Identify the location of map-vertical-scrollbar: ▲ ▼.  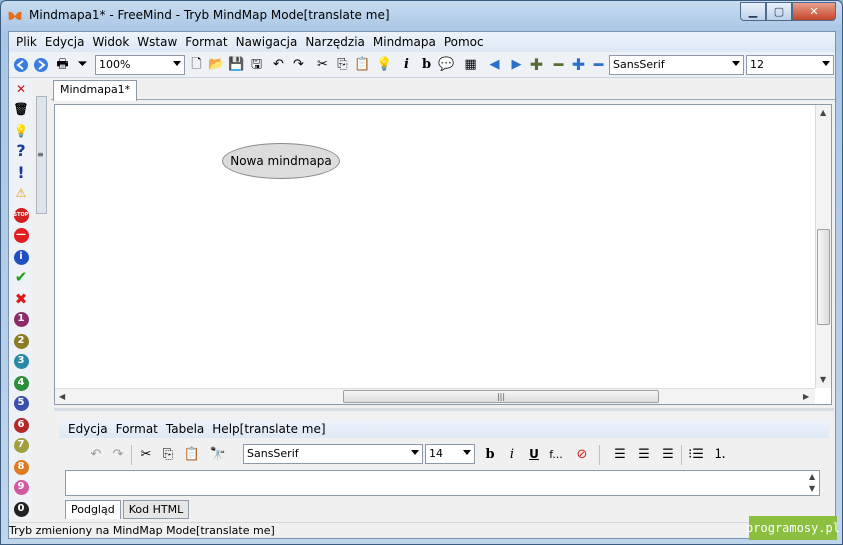
(823, 246).